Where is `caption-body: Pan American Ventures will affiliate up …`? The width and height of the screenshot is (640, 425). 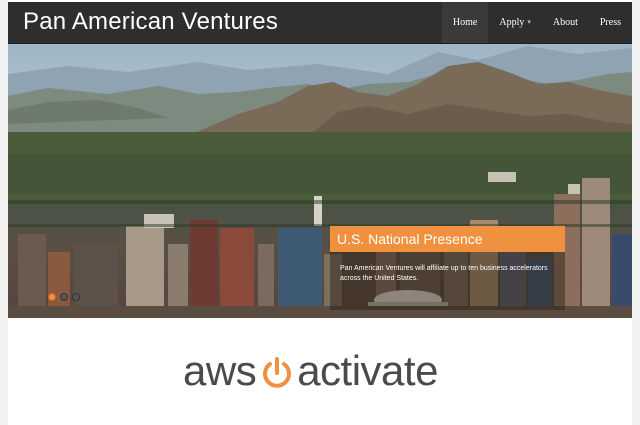
caption-body: Pan American Ventures will affiliate up … is located at coordinates (447, 281).